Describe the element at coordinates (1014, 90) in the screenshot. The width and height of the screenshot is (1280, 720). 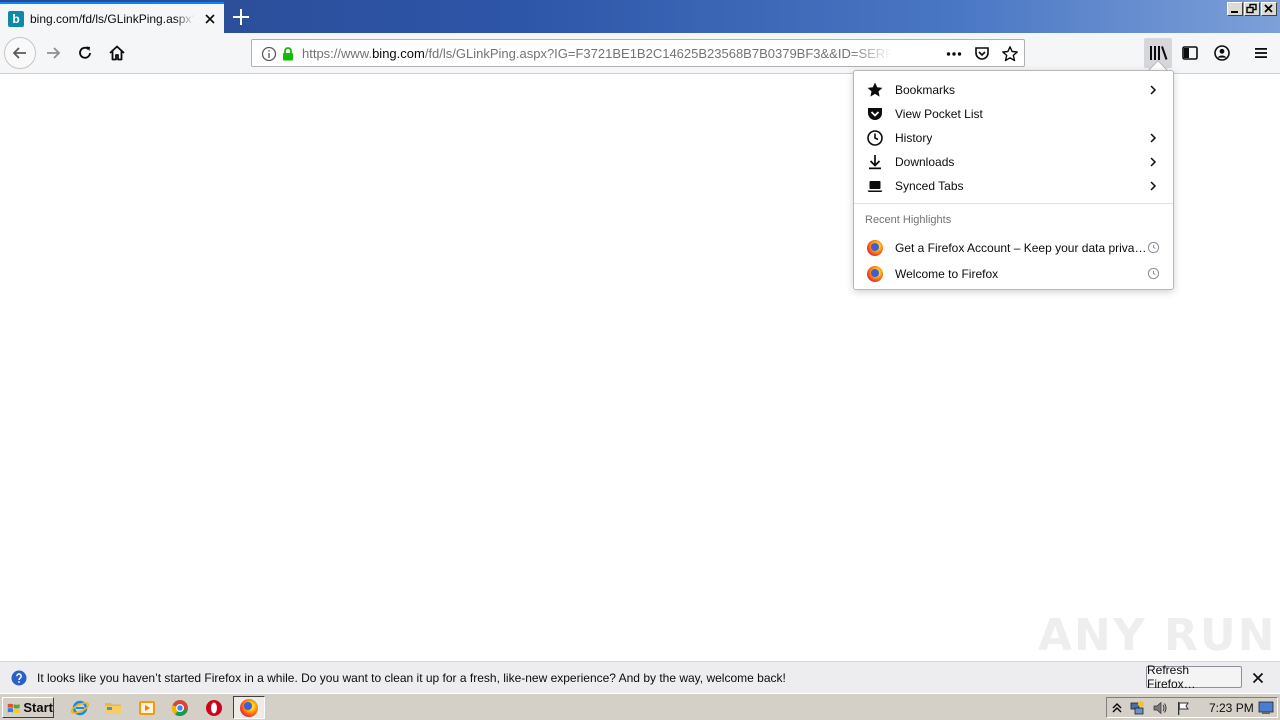
I see `library-item-bookmarks: Bookmarks` at that location.